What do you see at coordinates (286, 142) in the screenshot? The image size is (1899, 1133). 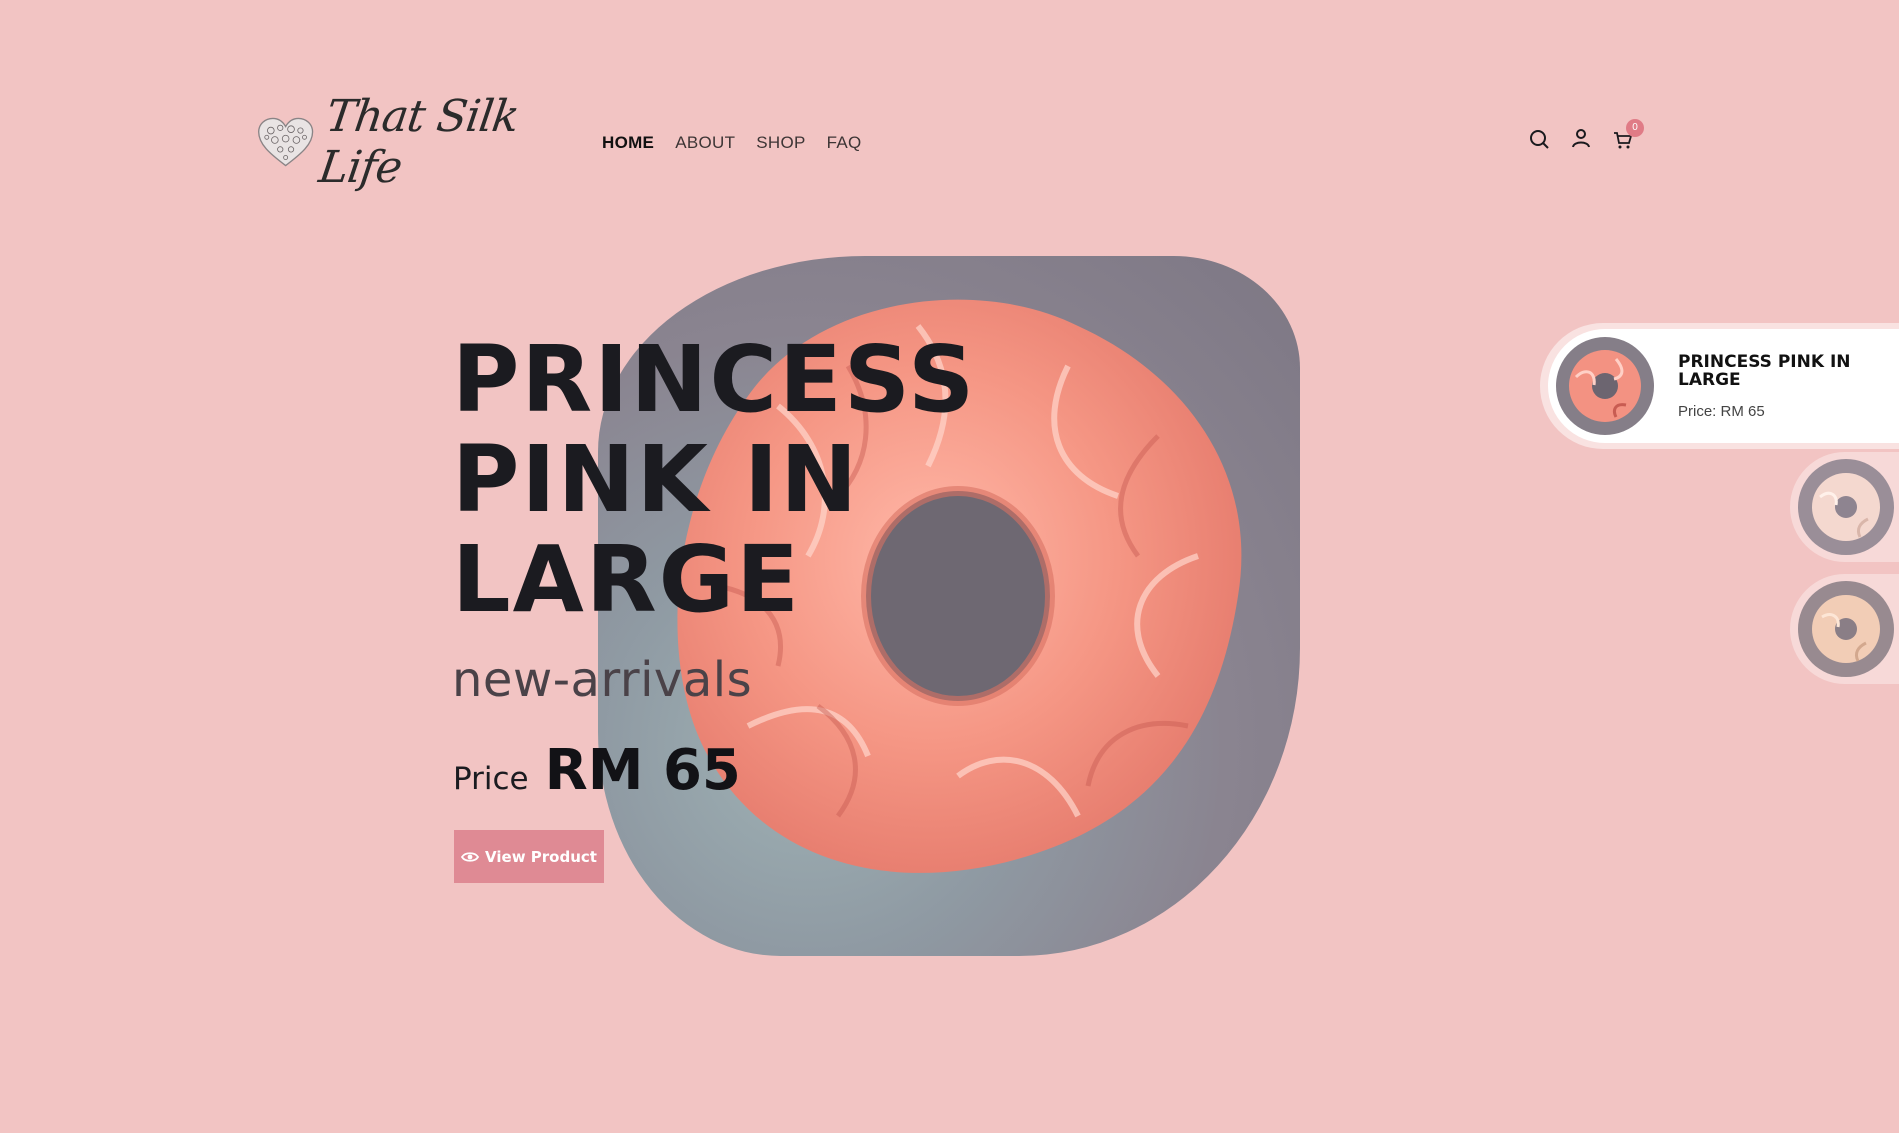 I see `heart-lace-icon` at bounding box center [286, 142].